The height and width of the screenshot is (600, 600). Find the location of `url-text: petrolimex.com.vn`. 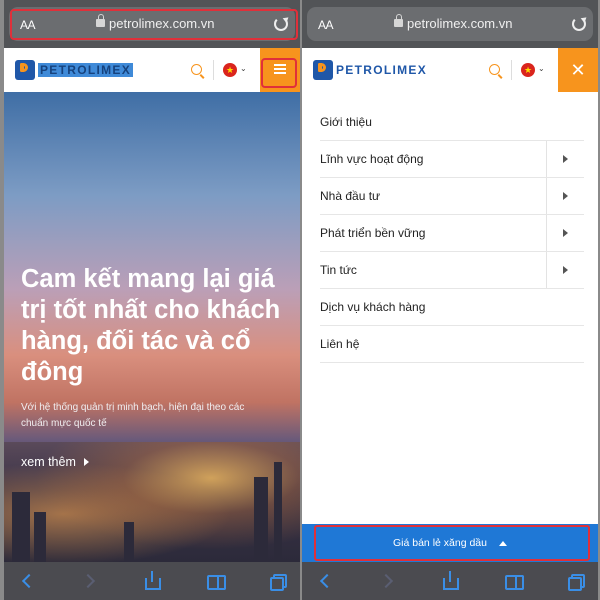

url-text: petrolimex.com.vn is located at coordinates (459, 23).